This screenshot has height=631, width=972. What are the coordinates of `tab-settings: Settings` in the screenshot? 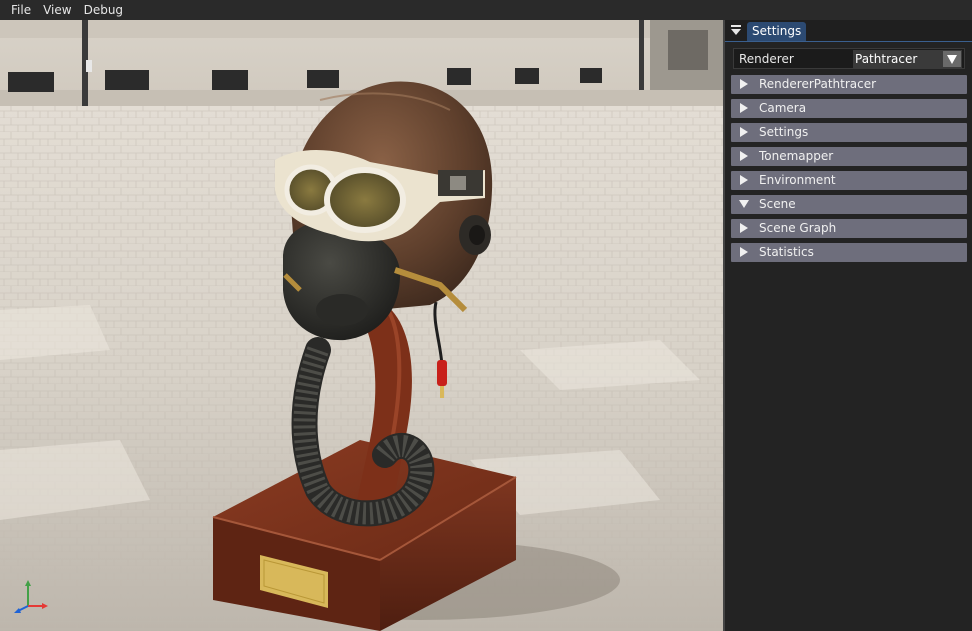 It's located at (777, 31).